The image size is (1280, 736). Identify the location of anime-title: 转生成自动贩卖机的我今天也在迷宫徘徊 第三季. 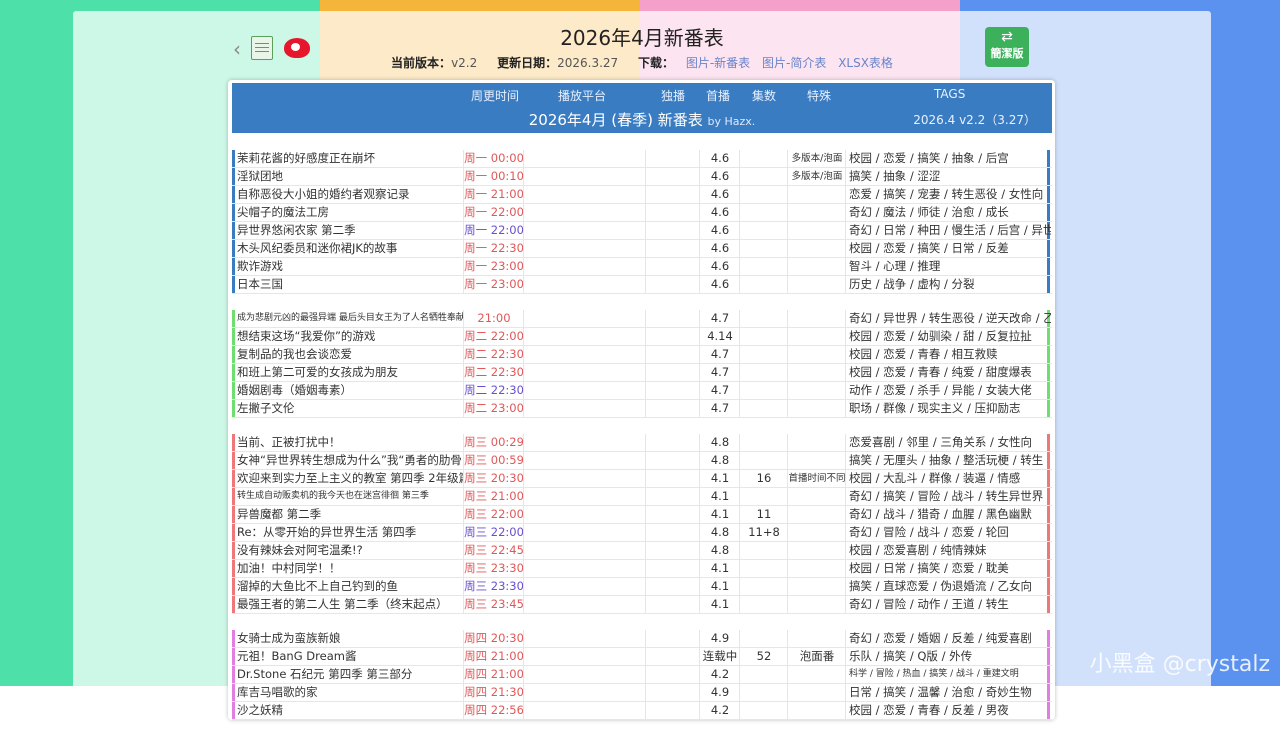
(333, 496).